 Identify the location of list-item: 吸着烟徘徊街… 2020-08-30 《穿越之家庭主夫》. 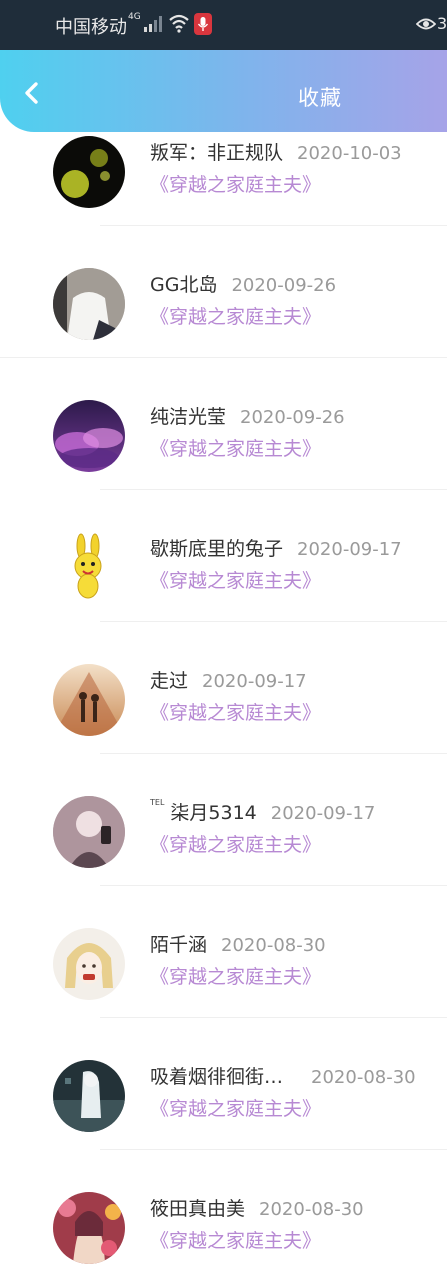
(223, 1080).